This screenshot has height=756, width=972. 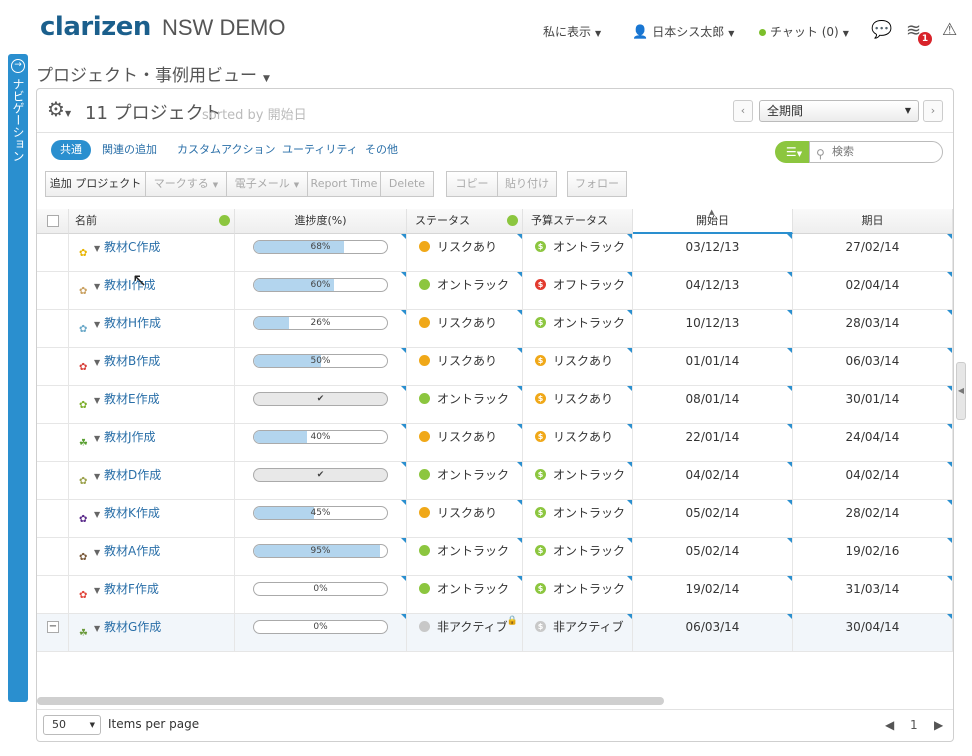 I want to click on tab-common: 共通, so click(x=71, y=150).